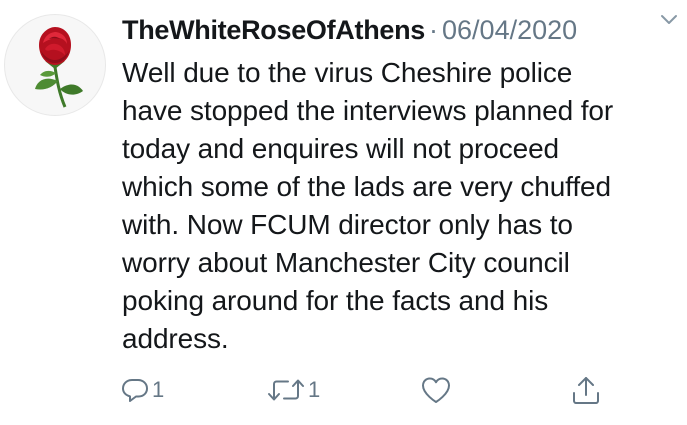 This screenshot has height=425, width=687. What do you see at coordinates (509, 30) in the screenshot?
I see `tweet-date: 06/04/2020` at bounding box center [509, 30].